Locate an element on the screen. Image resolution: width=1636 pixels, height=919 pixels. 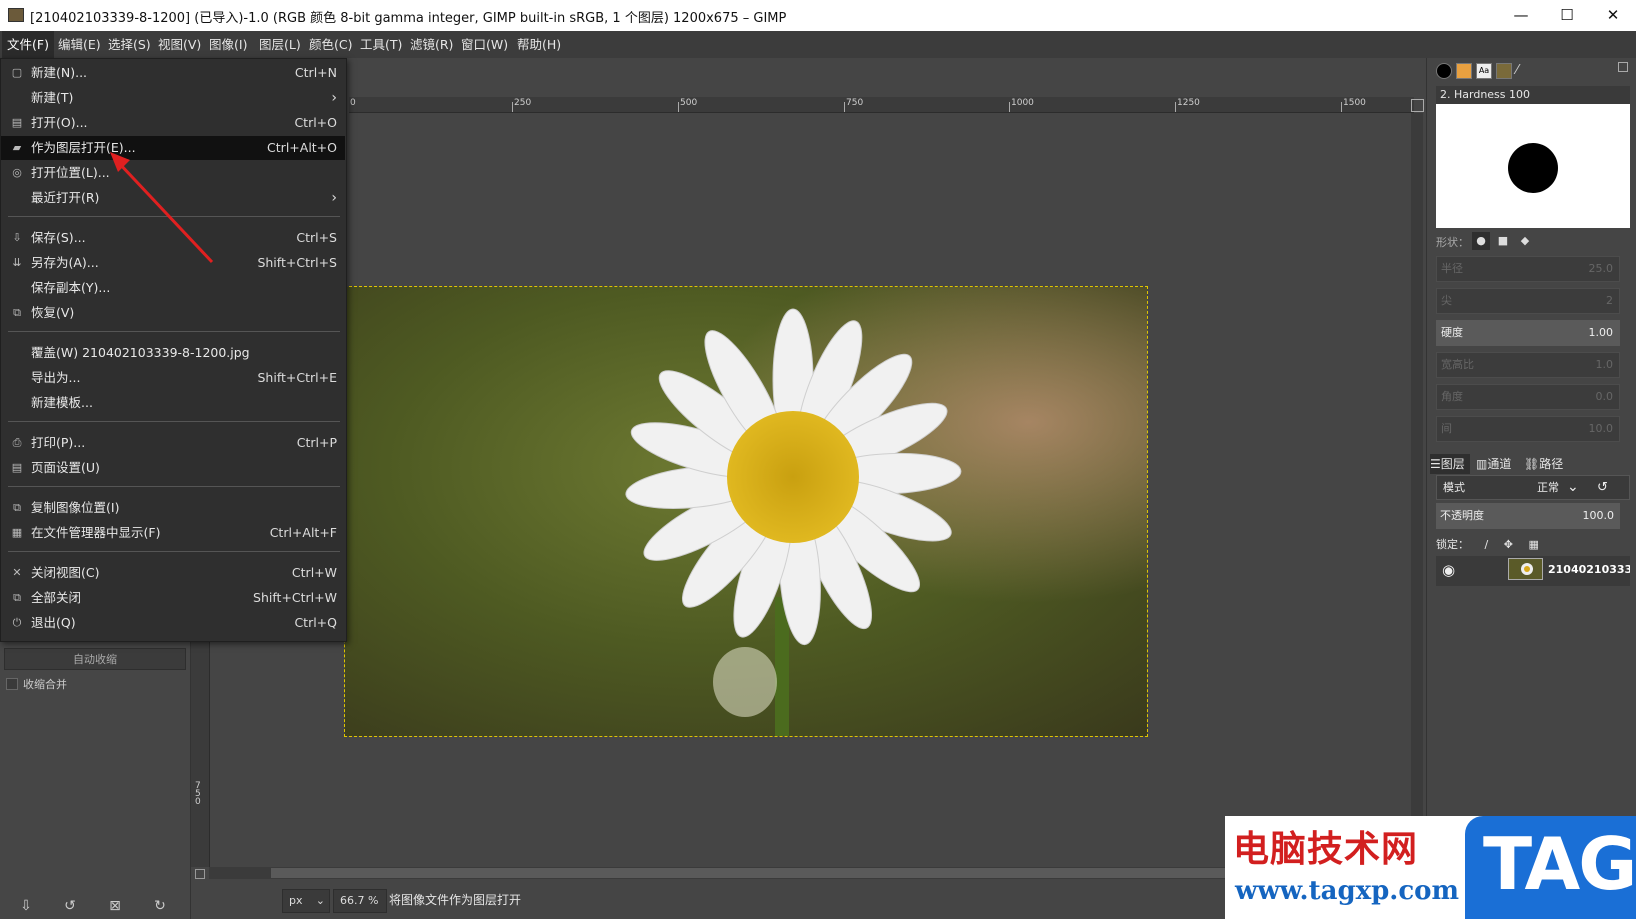
layer-thumbnail-image is located at coordinates (1525, 569).